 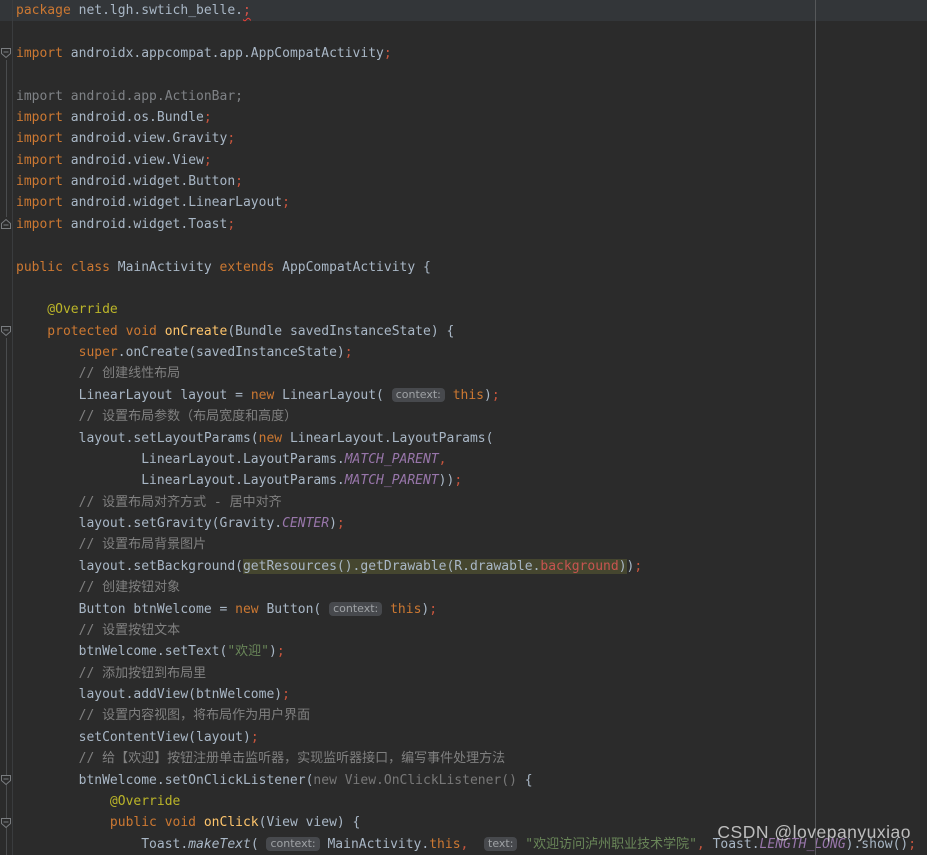 What do you see at coordinates (463, 715) in the screenshot?
I see `code-line: // 设置内容视图，将布局作为用户界面` at bounding box center [463, 715].